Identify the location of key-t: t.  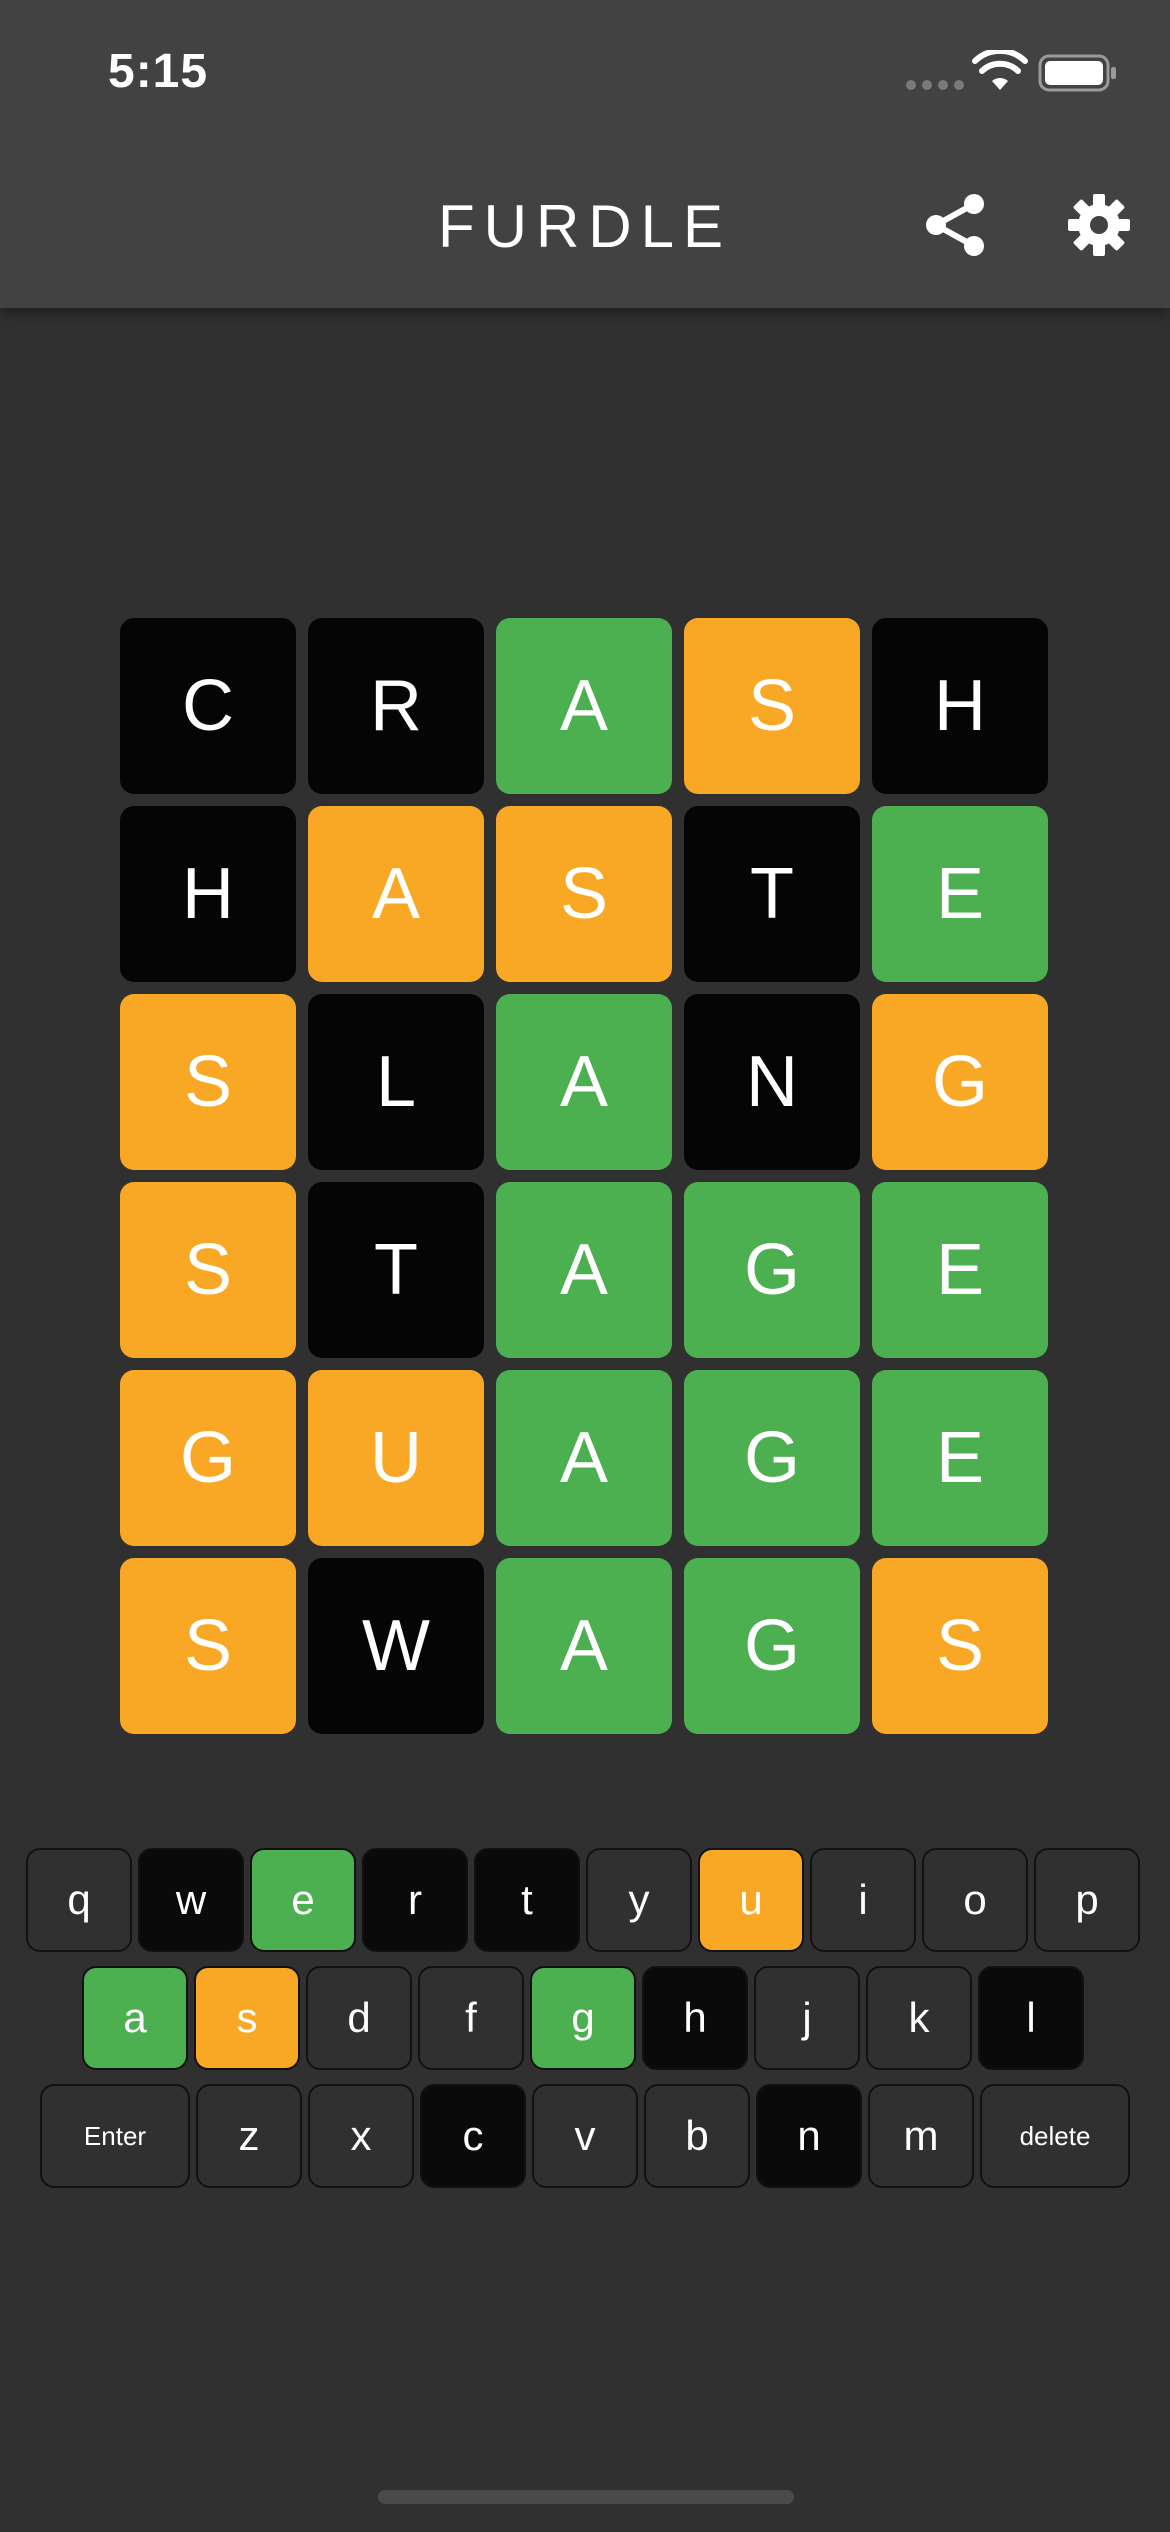
(527, 1900).